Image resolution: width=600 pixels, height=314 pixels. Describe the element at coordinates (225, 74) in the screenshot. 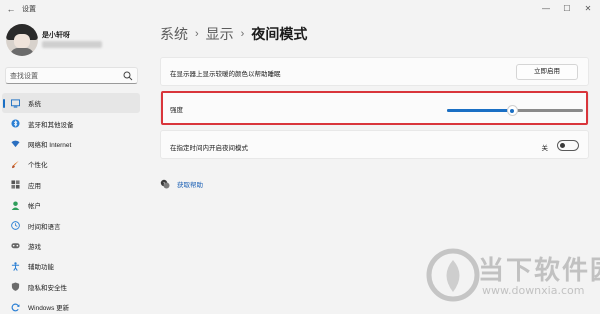

I see `night-light-description: 在显示器上显示较暖的颜色以帮助睡眠` at that location.